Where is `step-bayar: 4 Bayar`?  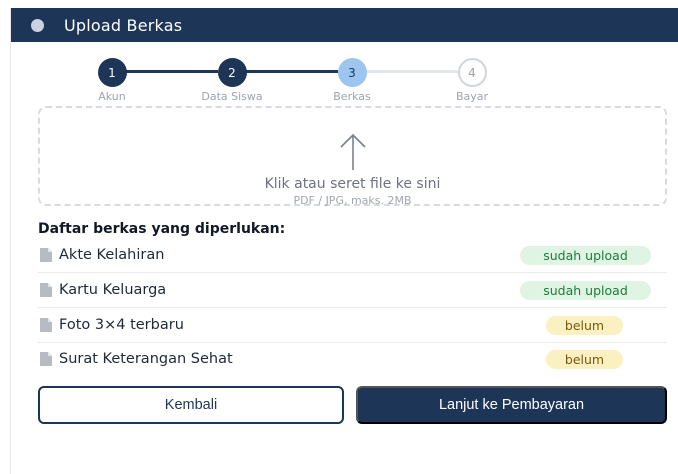
step-bayar: 4 Bayar is located at coordinates (472, 80).